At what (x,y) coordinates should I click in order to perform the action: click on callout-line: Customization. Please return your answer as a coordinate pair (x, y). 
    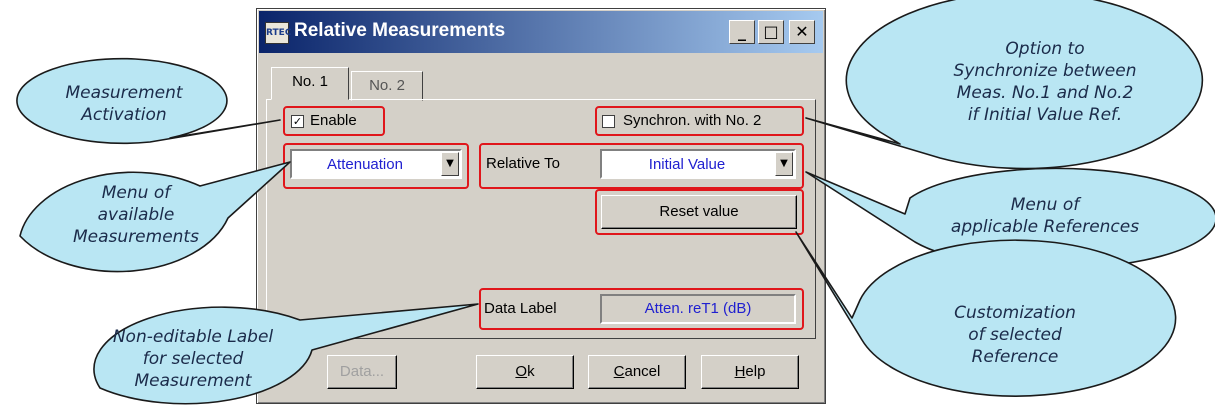
    Looking at the image, I should click on (1015, 313).